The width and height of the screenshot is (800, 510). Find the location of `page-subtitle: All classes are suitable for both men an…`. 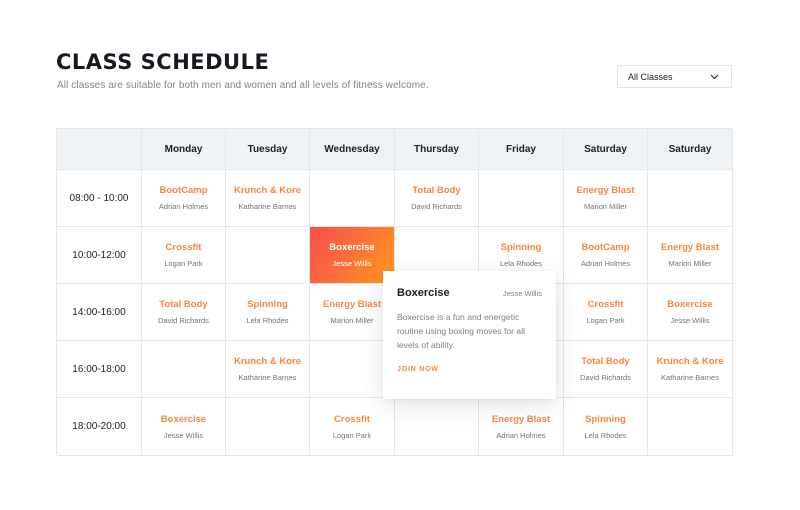

page-subtitle: All classes are suitable for both men an… is located at coordinates (243, 85).